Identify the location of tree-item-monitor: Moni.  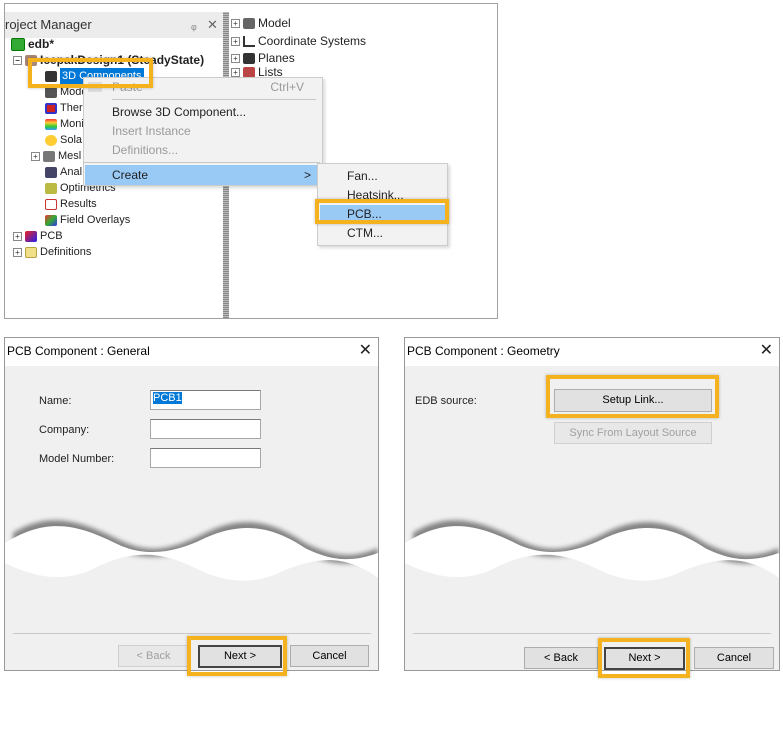
(64, 124).